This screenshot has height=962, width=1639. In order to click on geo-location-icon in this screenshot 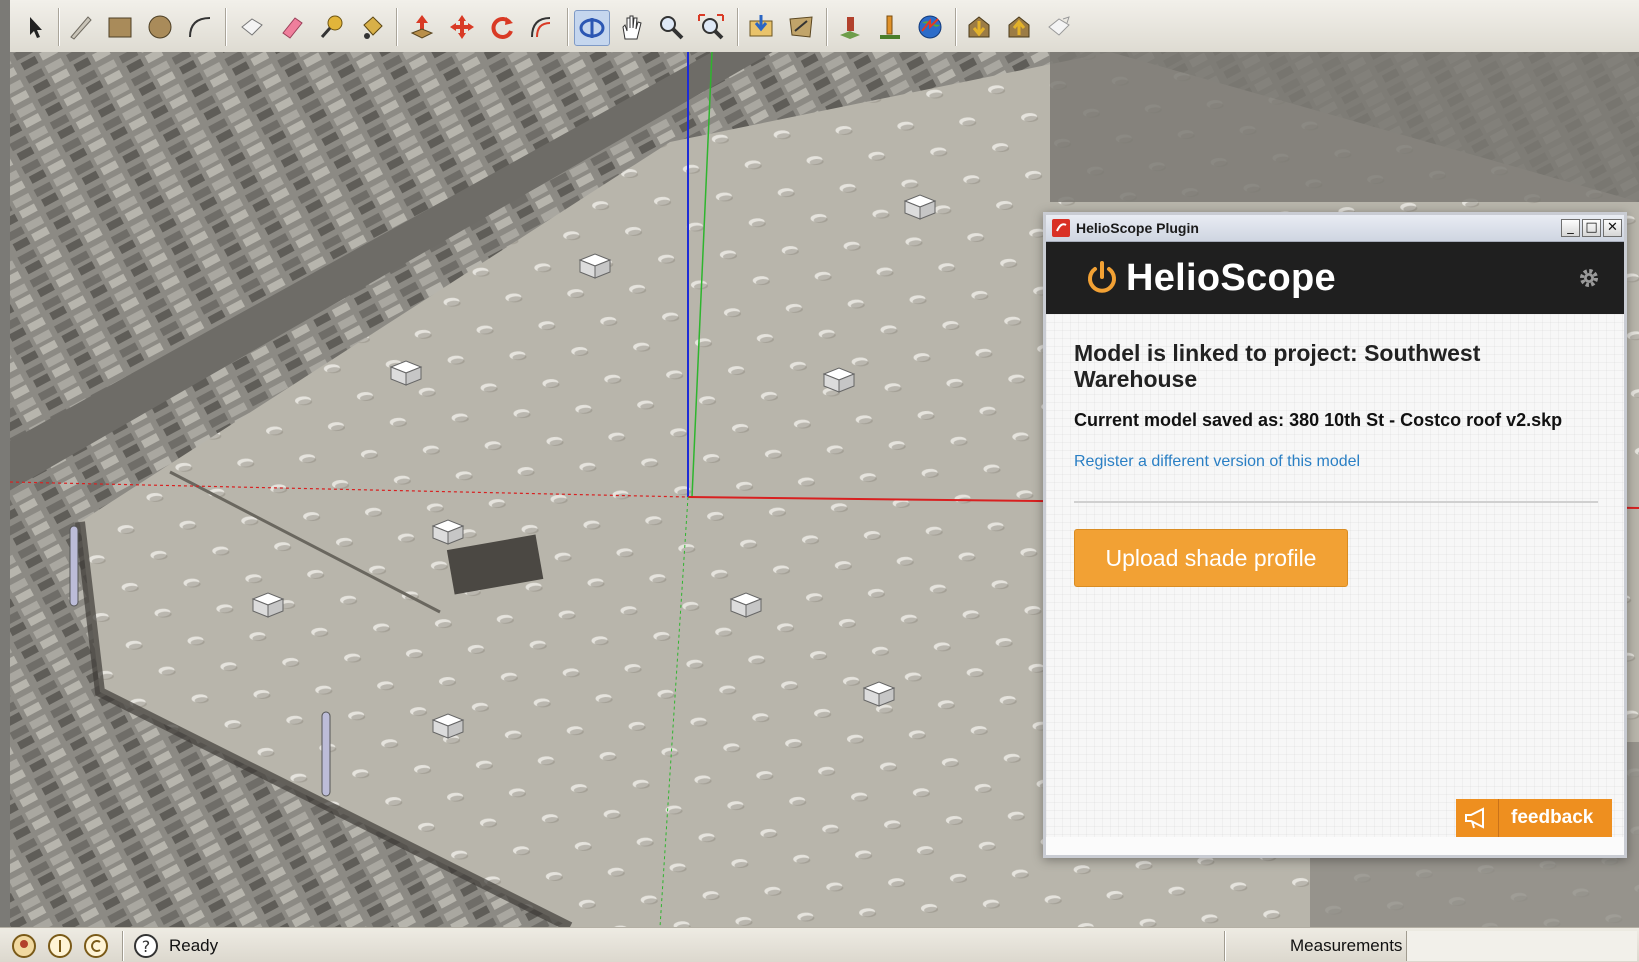, I will do `click(24, 946)`.